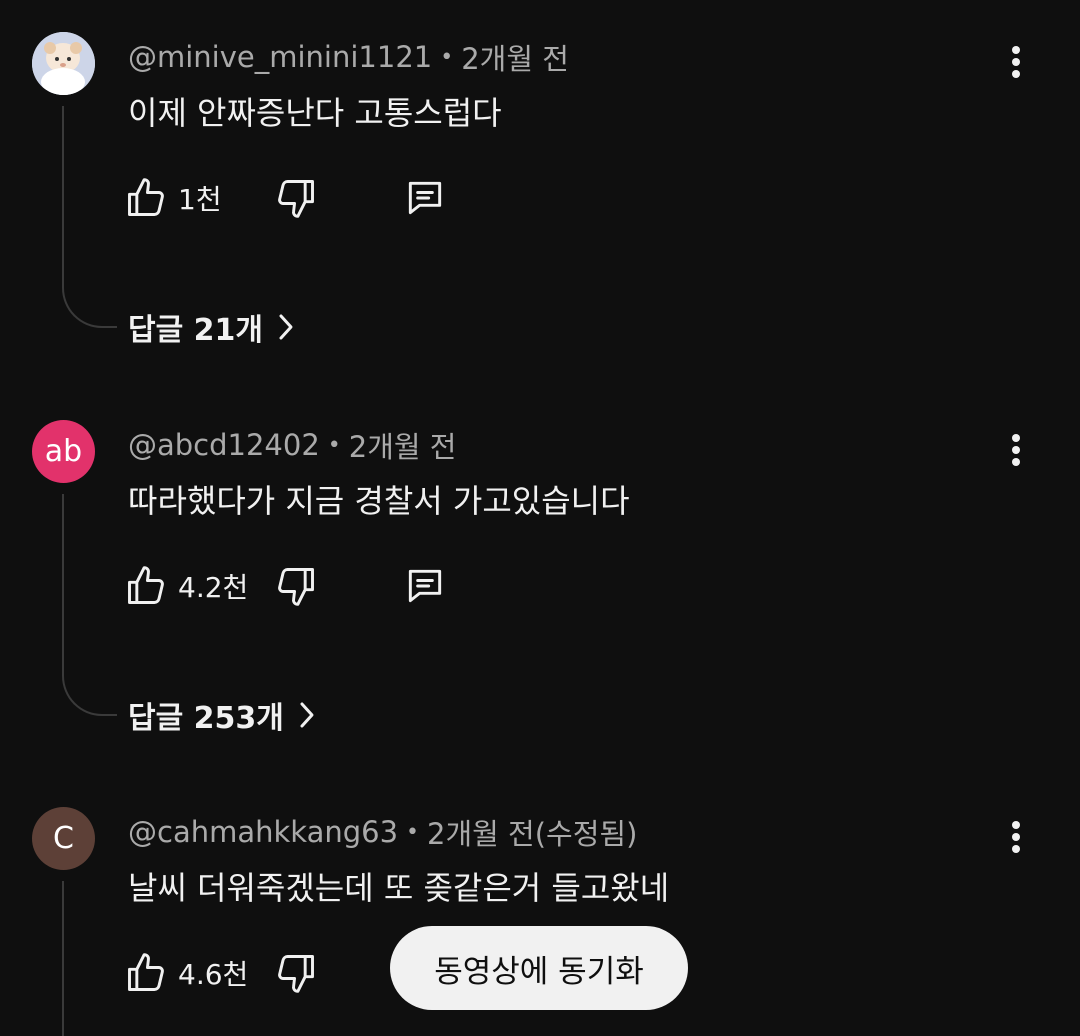 Image resolution: width=1080 pixels, height=1036 pixels. Describe the element at coordinates (224, 445) in the screenshot. I see `author-handle: @abcd12402` at that location.